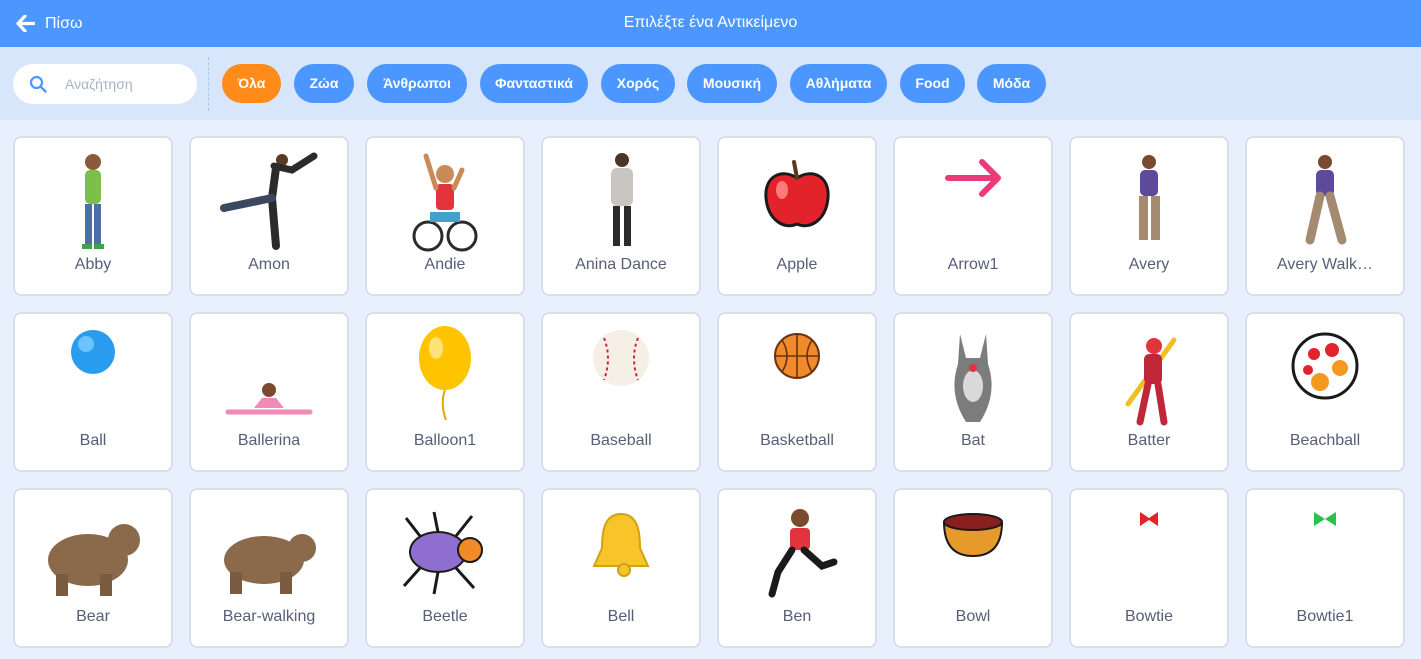 This screenshot has height=659, width=1421. What do you see at coordinates (621, 440) in the screenshot?
I see `sprite-label: Baseball` at bounding box center [621, 440].